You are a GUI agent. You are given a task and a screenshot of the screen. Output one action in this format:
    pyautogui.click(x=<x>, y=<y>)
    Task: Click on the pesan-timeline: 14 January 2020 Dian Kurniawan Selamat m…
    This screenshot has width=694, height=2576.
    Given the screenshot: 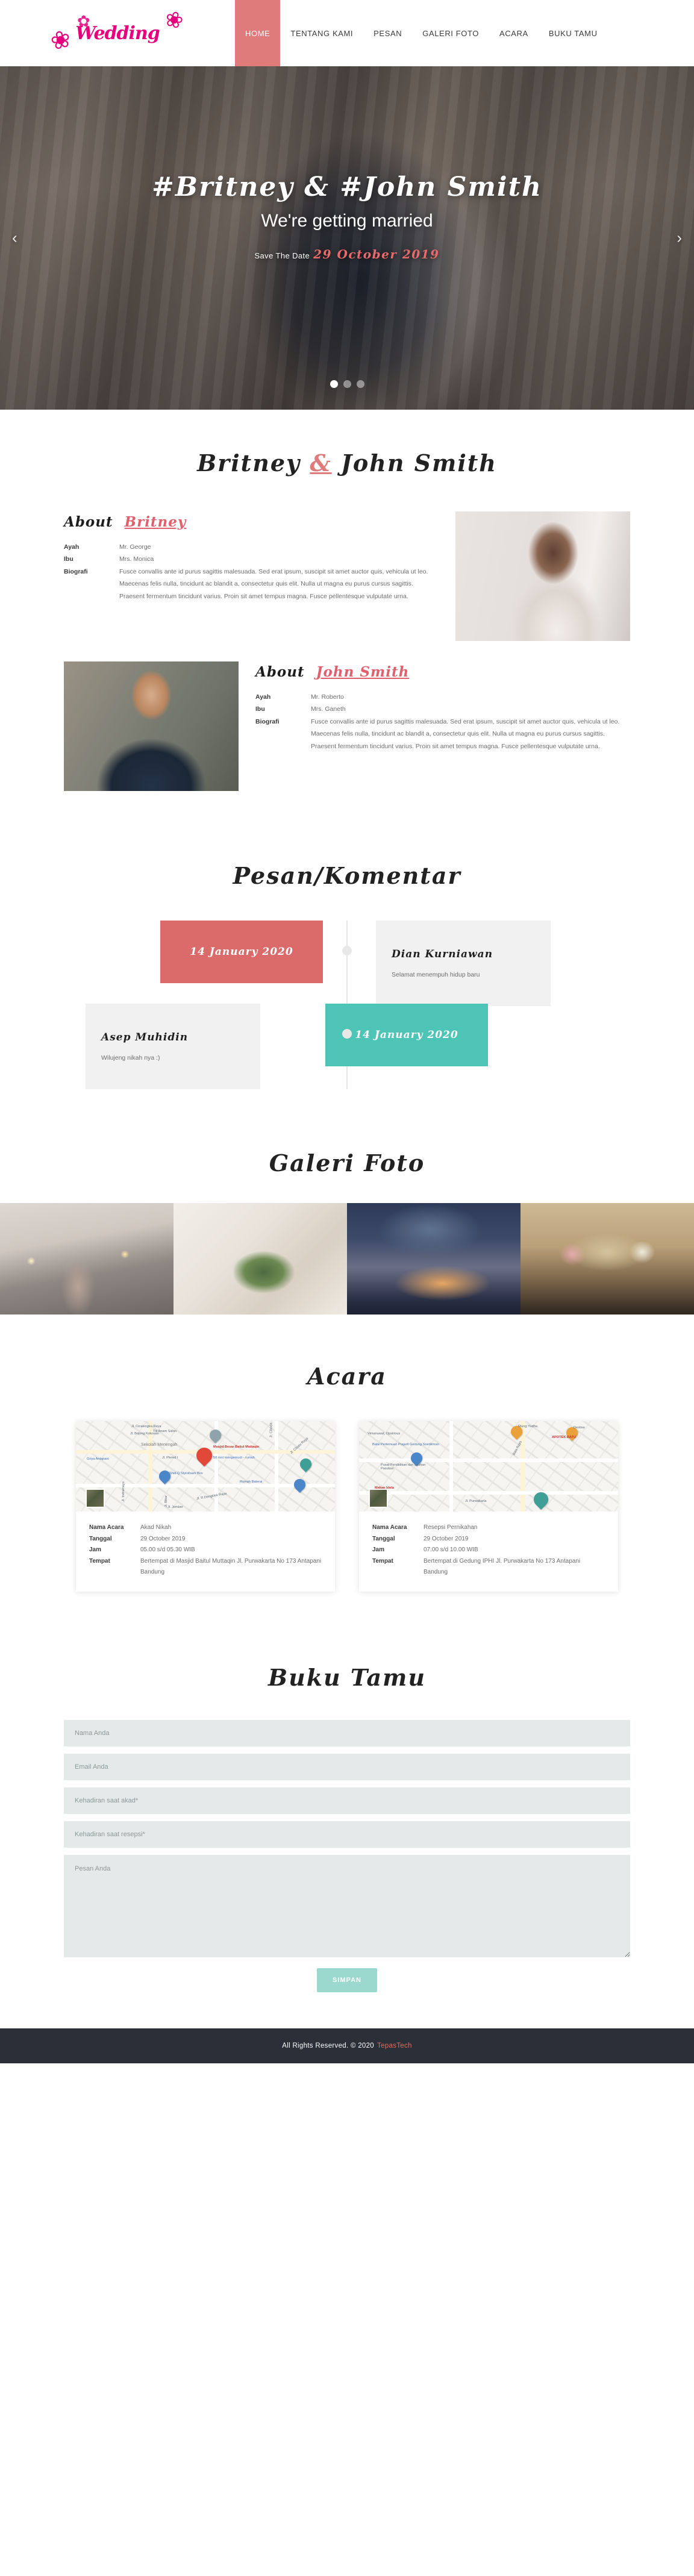 What is the action you would take?
    pyautogui.click(x=347, y=1005)
    